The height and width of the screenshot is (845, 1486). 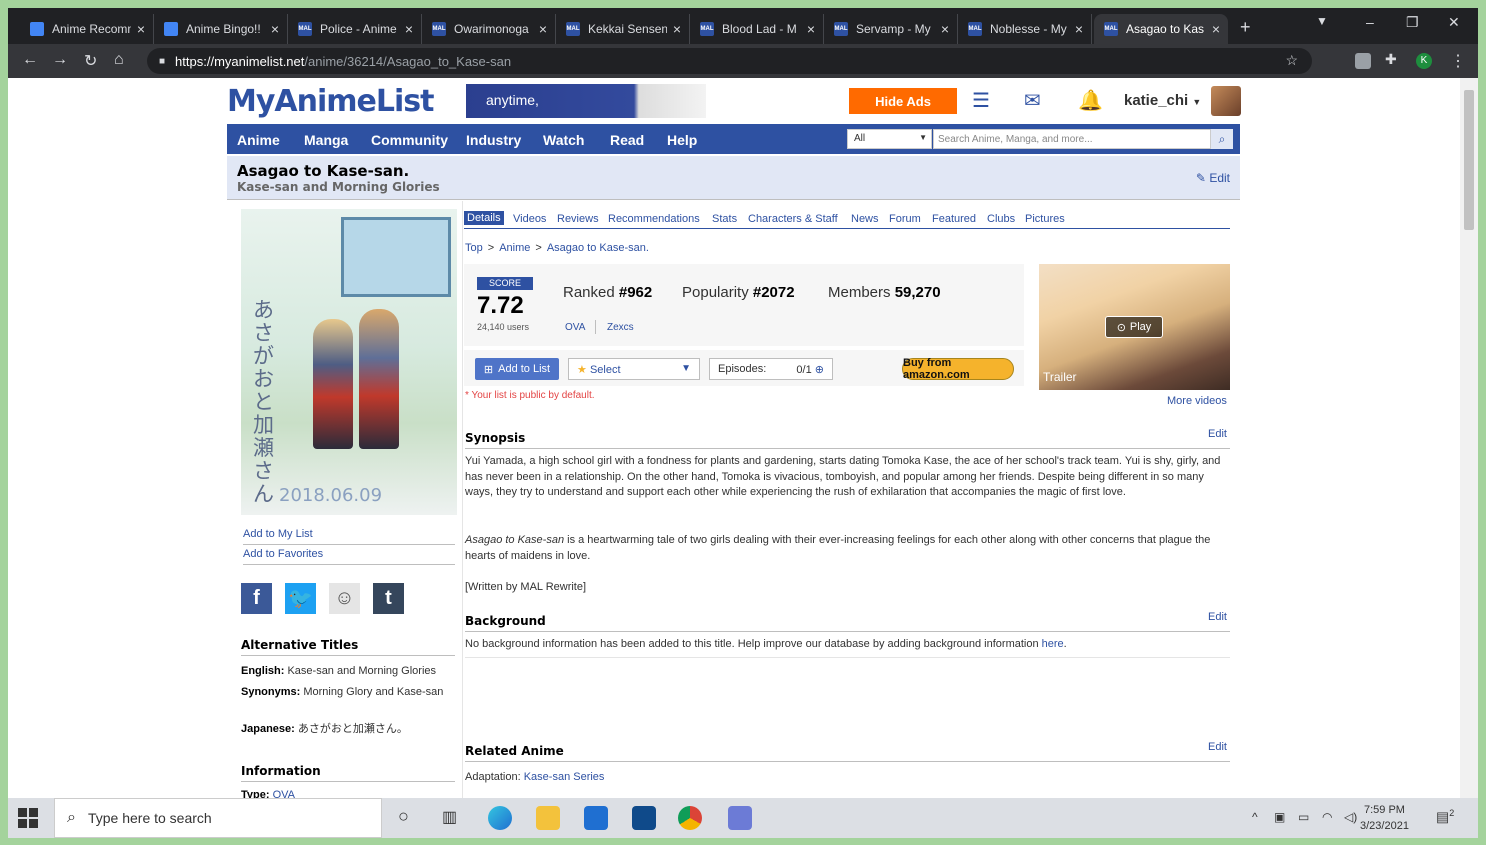 I want to click on edit-background-link: Edit, so click(x=1217, y=617).